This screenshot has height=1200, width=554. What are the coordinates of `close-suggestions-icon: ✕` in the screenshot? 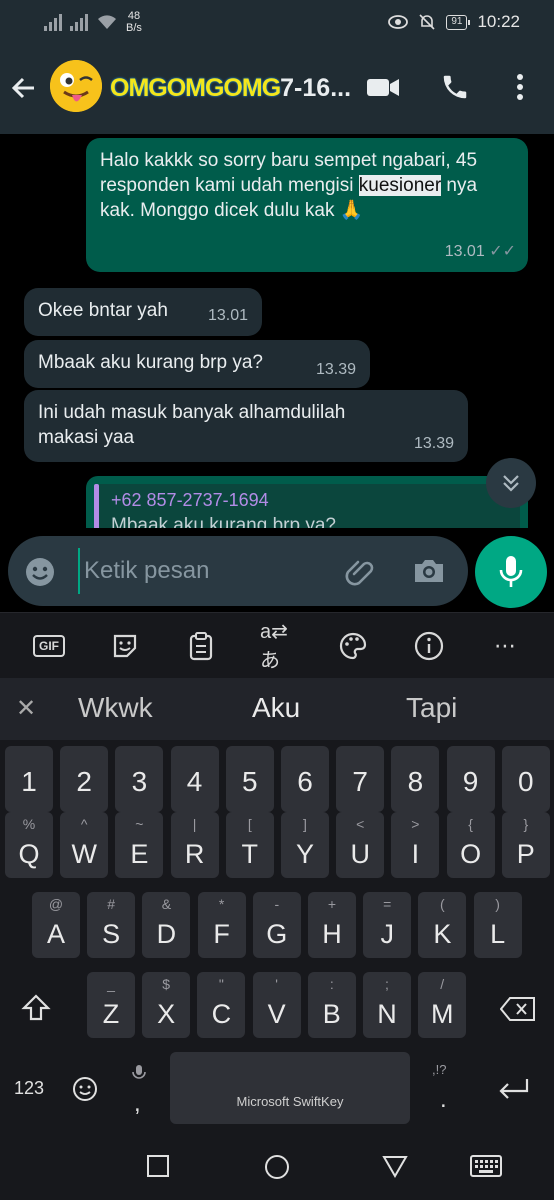 It's located at (26, 708).